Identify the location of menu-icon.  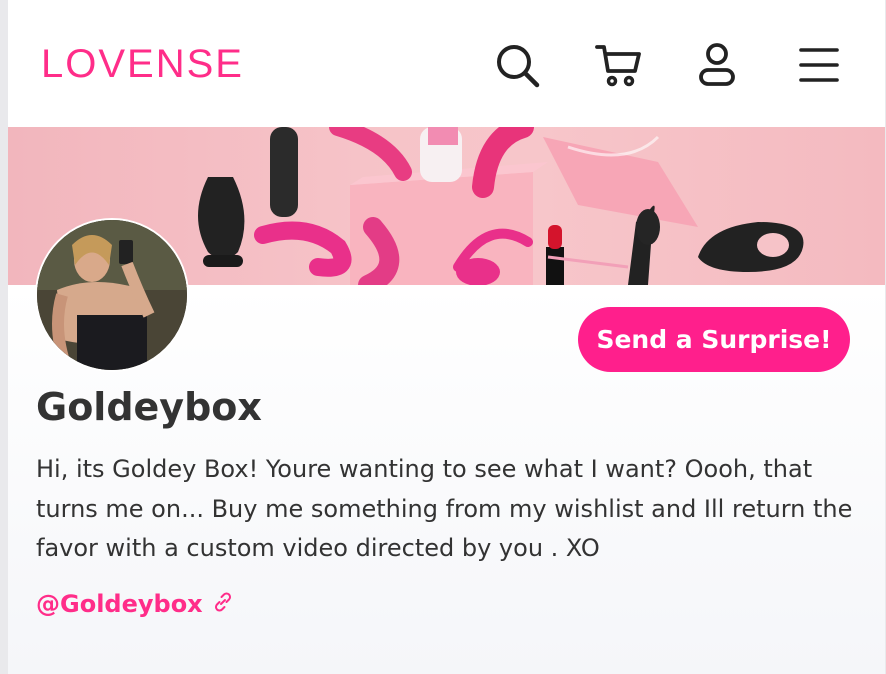
(819, 65).